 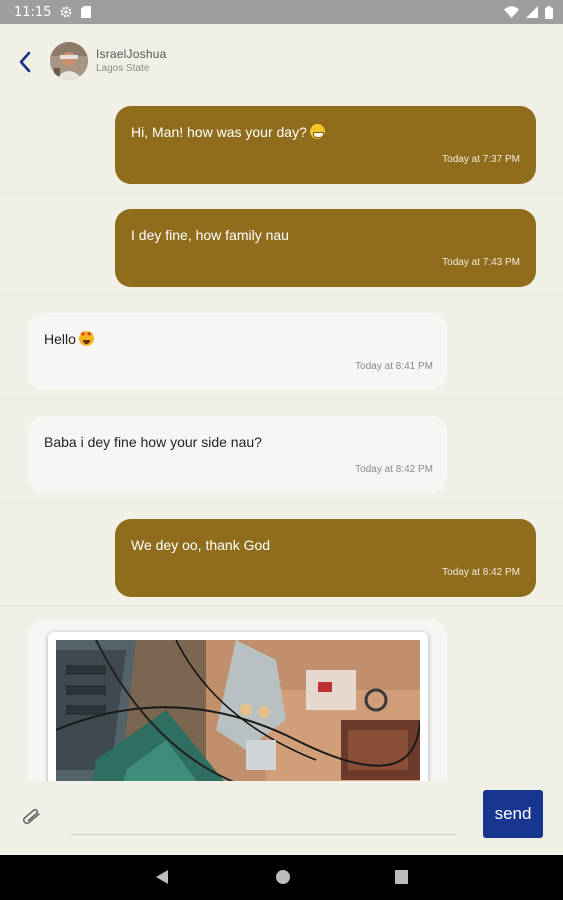 What do you see at coordinates (162, 879) in the screenshot?
I see `back-triangle-icon` at bounding box center [162, 879].